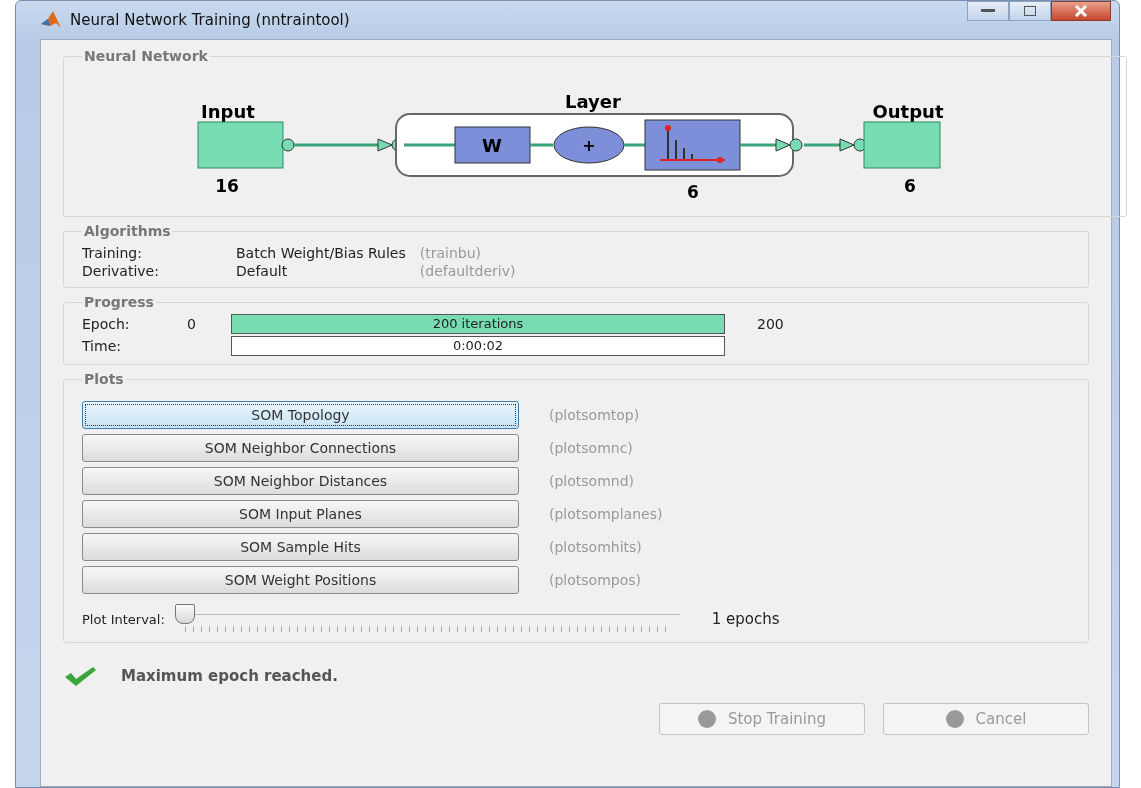 This screenshot has height=788, width=1141. Describe the element at coordinates (146, 56) in the screenshot. I see `group-title: Neural Network` at that location.